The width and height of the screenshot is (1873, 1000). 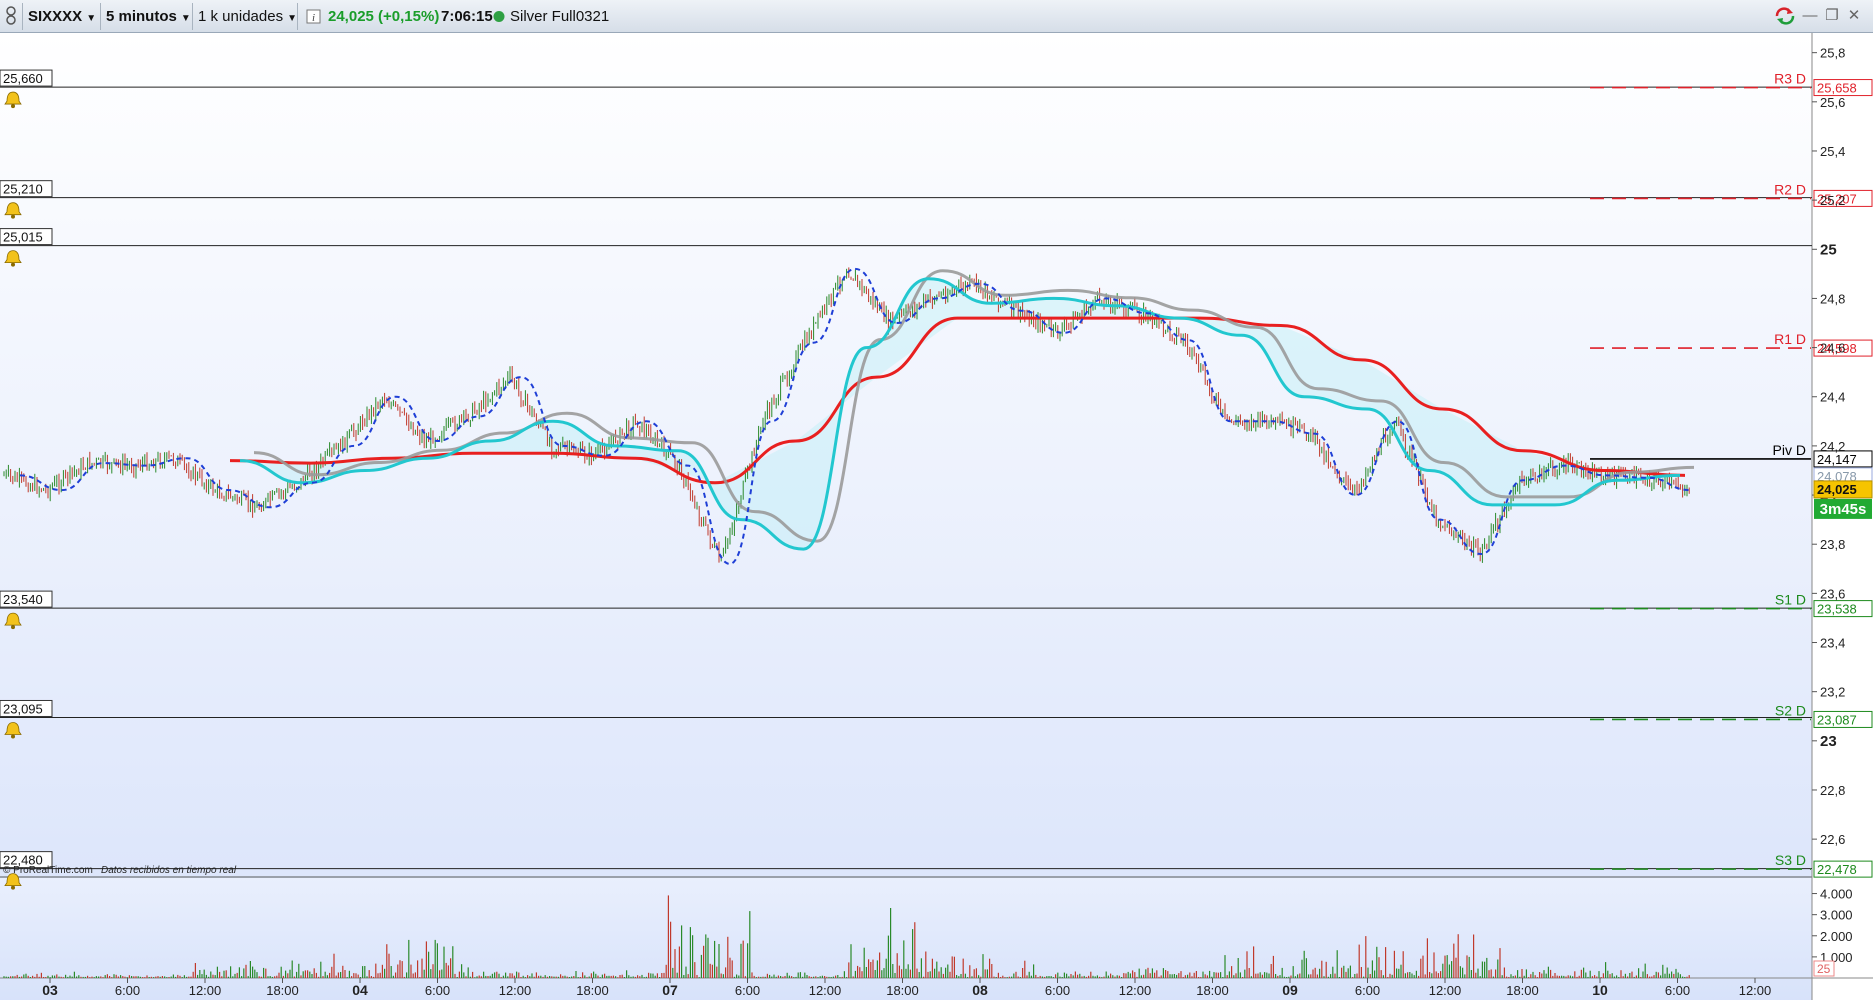 What do you see at coordinates (1832, 53) in the screenshot?
I see `price-tick-label: 25,8` at bounding box center [1832, 53].